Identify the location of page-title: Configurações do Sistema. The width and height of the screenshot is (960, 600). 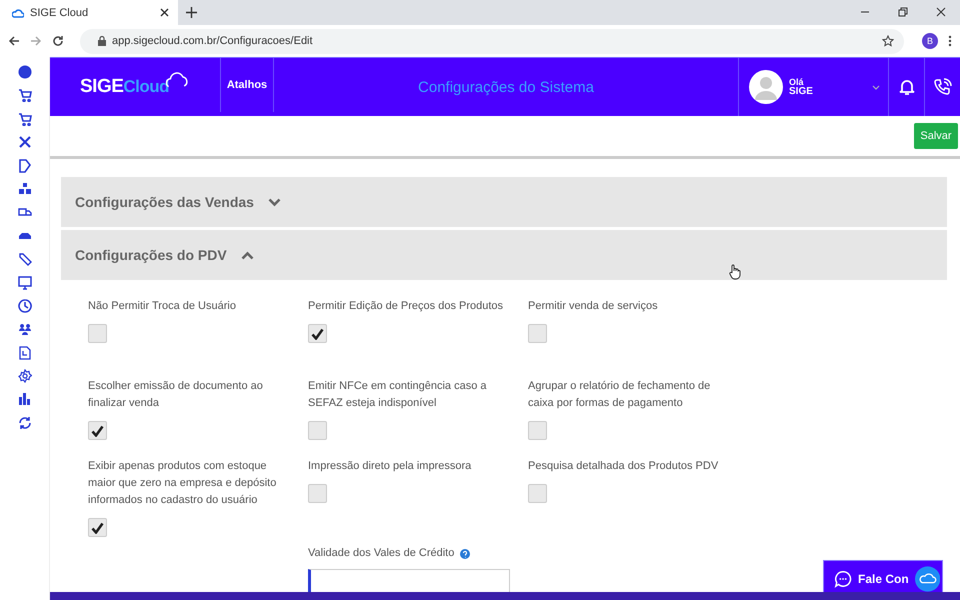
(506, 88).